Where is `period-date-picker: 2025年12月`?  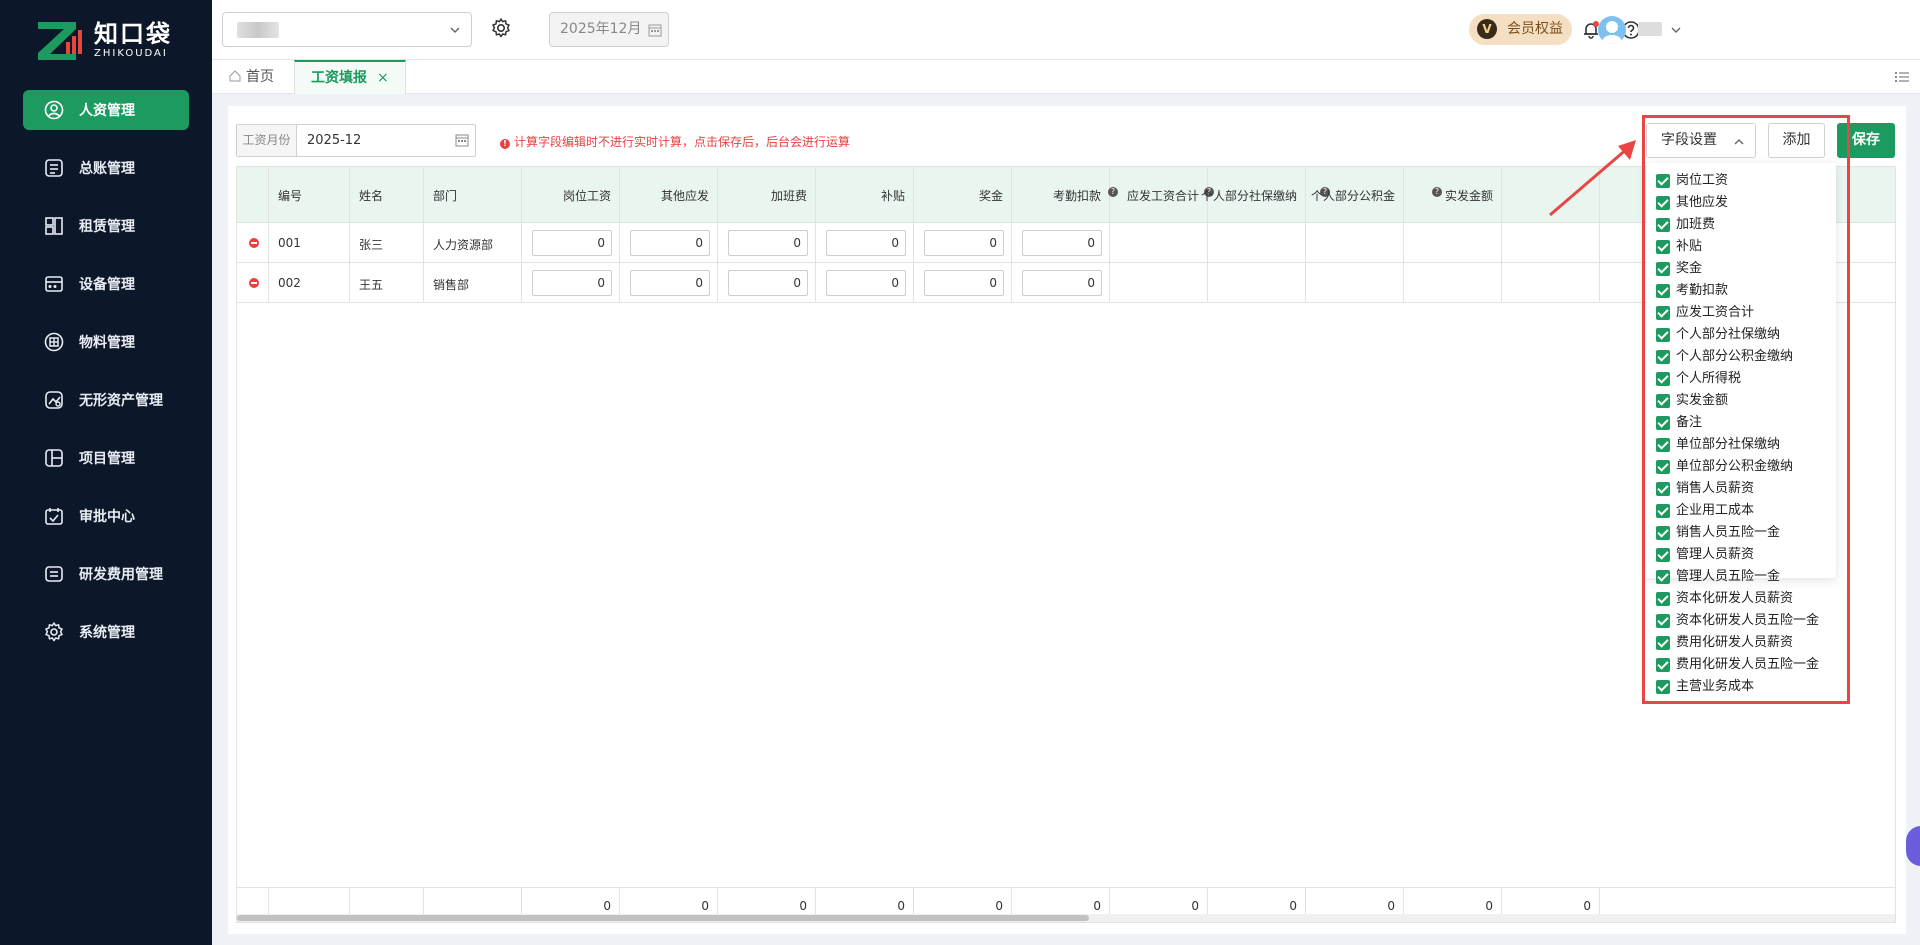 period-date-picker: 2025年12月 is located at coordinates (609, 29).